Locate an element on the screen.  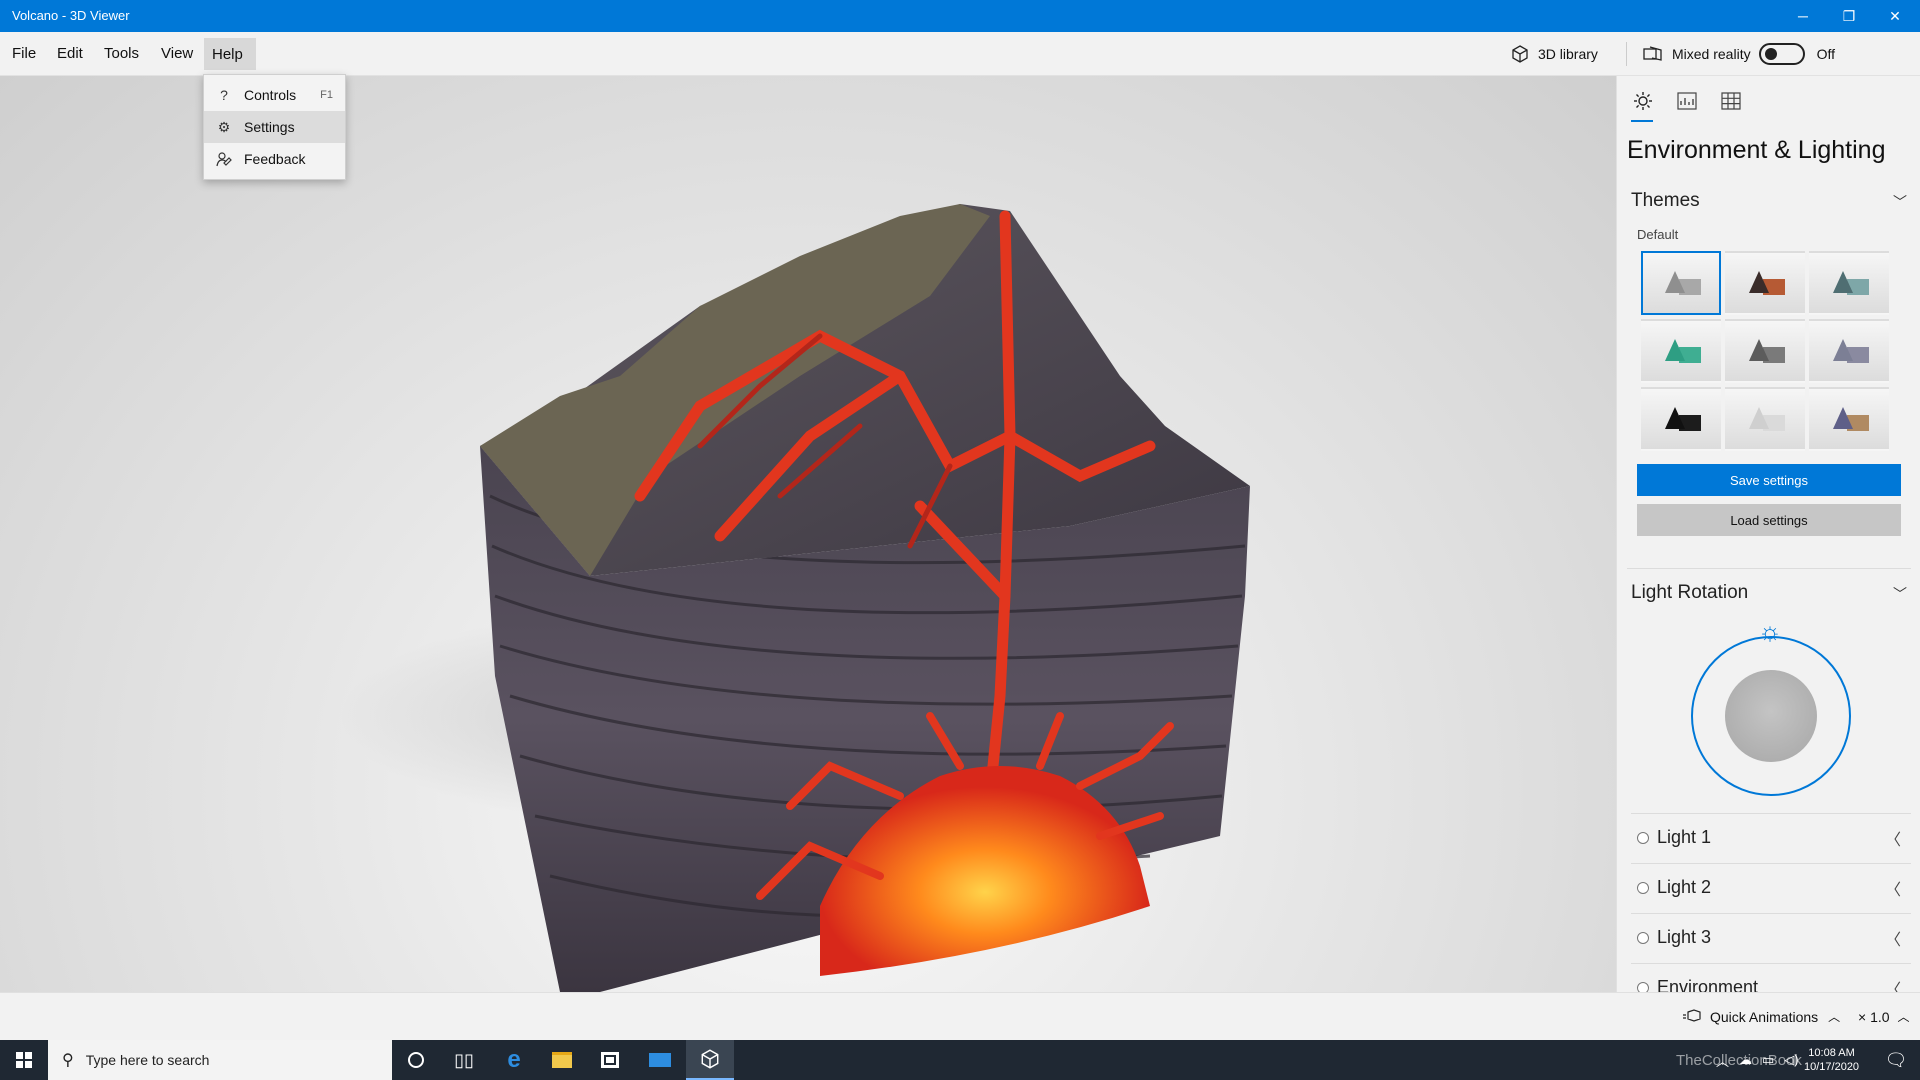
theme-swatch-grid is located at coordinates (1766, 351).